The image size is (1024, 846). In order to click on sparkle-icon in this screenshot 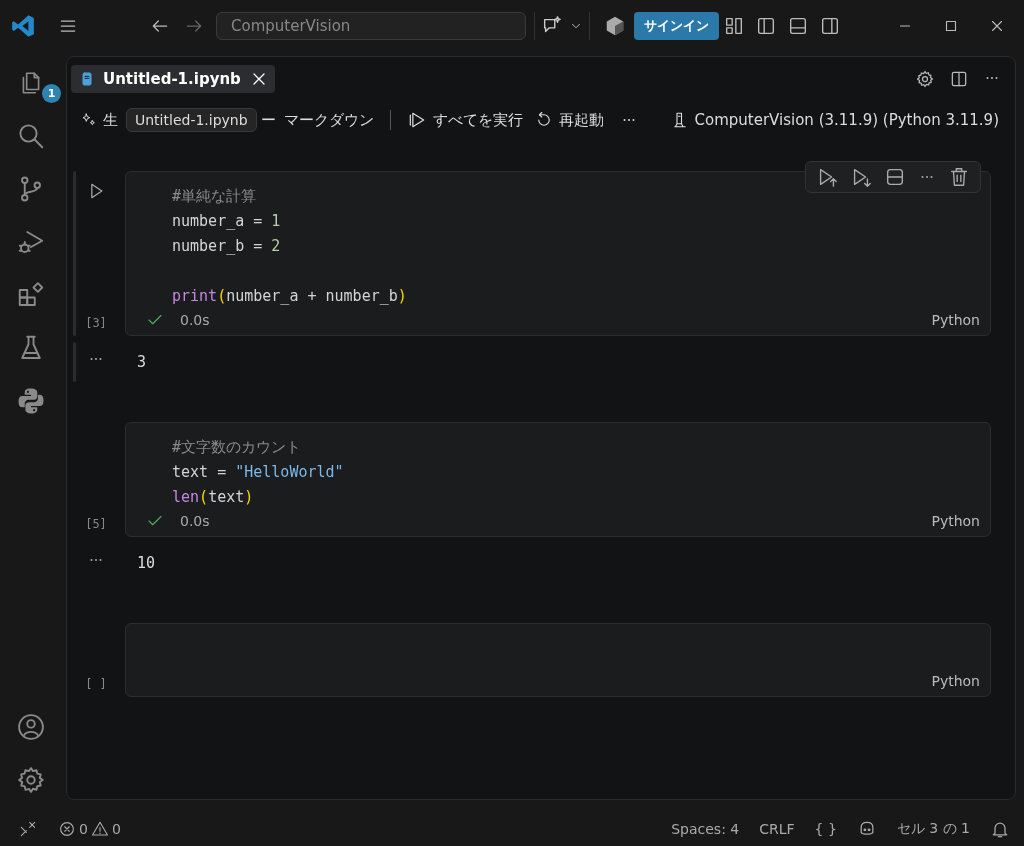, I will do `click(89, 120)`.